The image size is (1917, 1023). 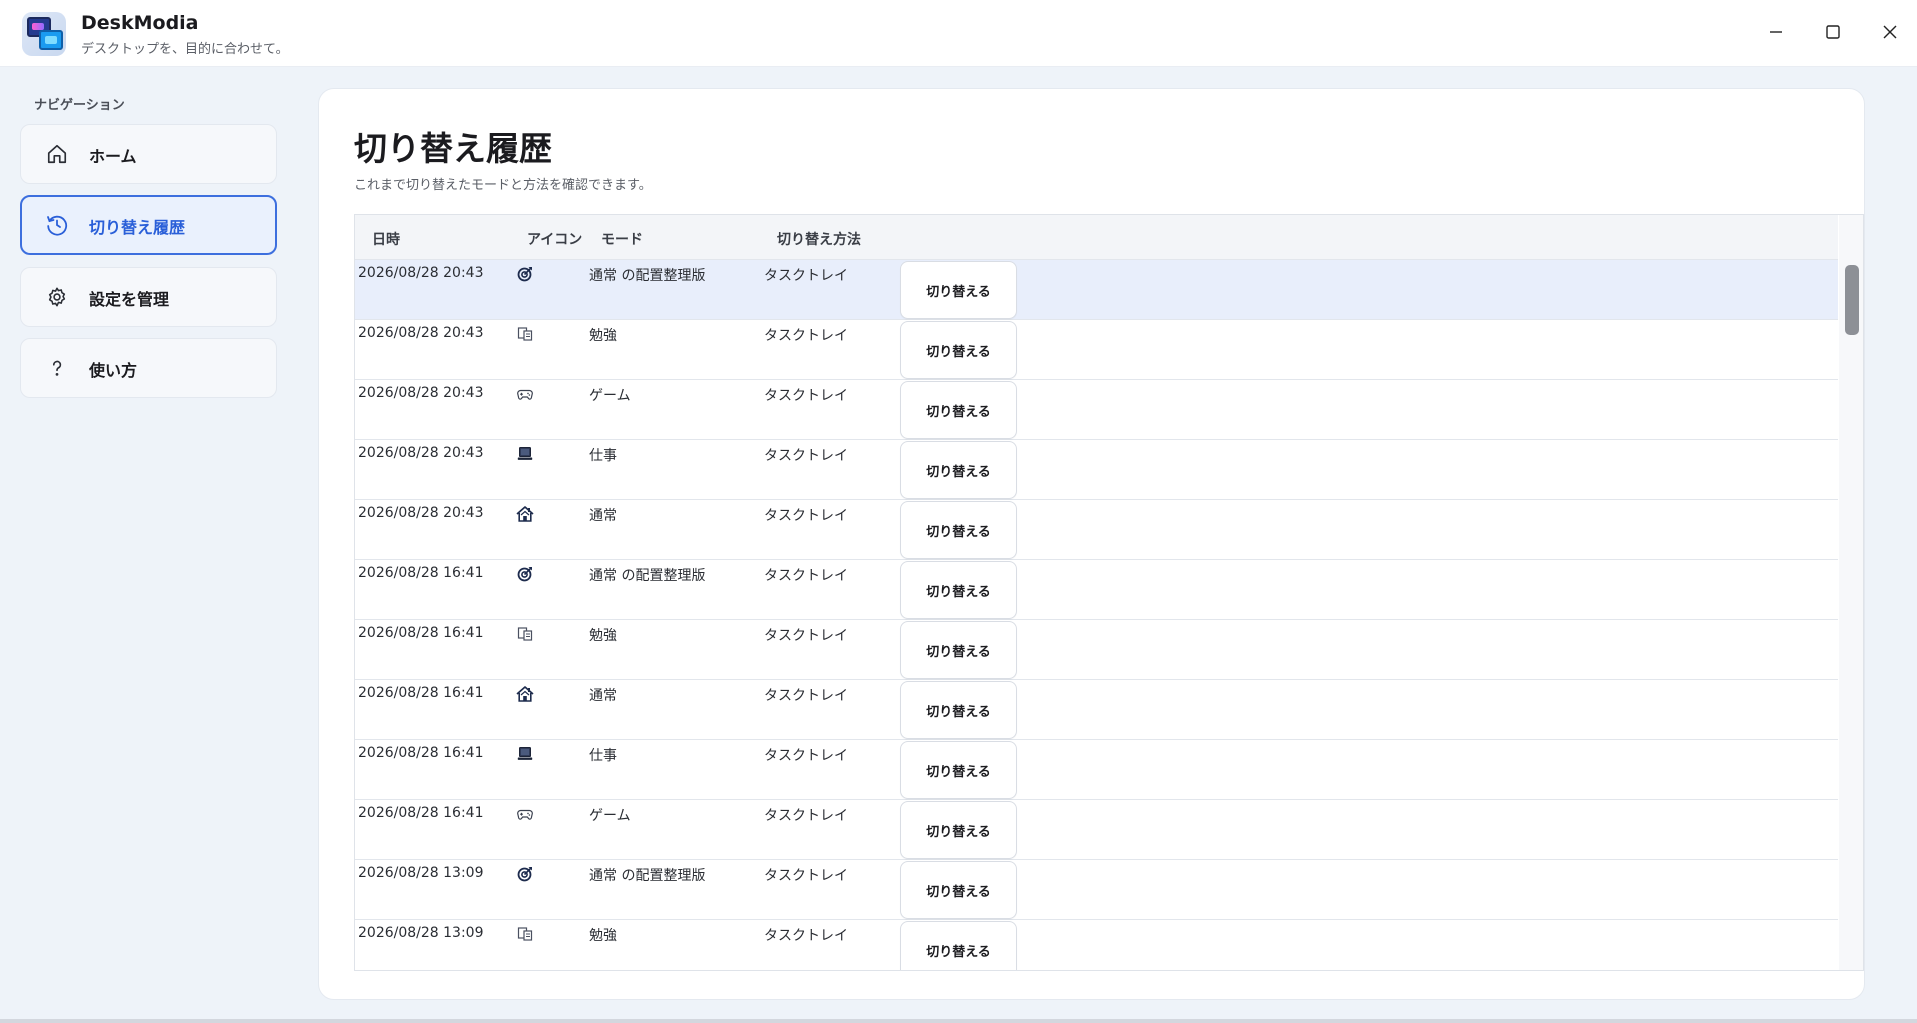 What do you see at coordinates (113, 156) in the screenshot?
I see `sidebar-item-label: ホーム` at bounding box center [113, 156].